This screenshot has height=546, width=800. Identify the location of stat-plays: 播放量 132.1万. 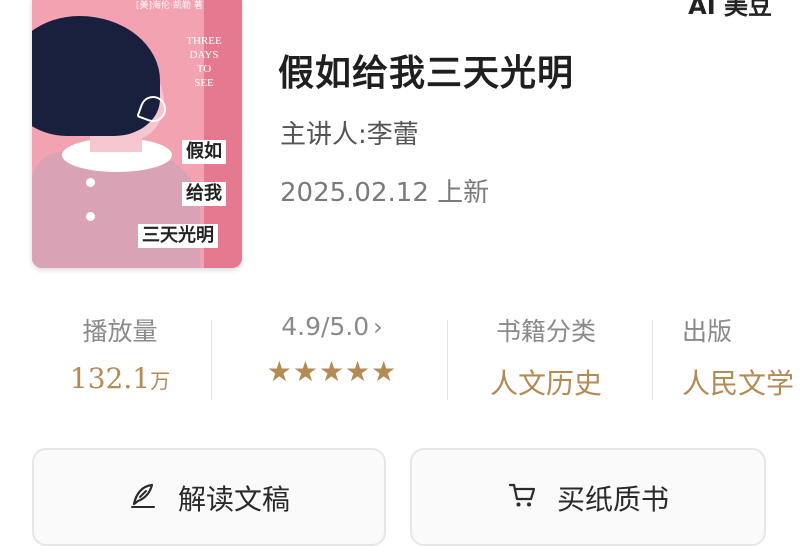
(120, 353).